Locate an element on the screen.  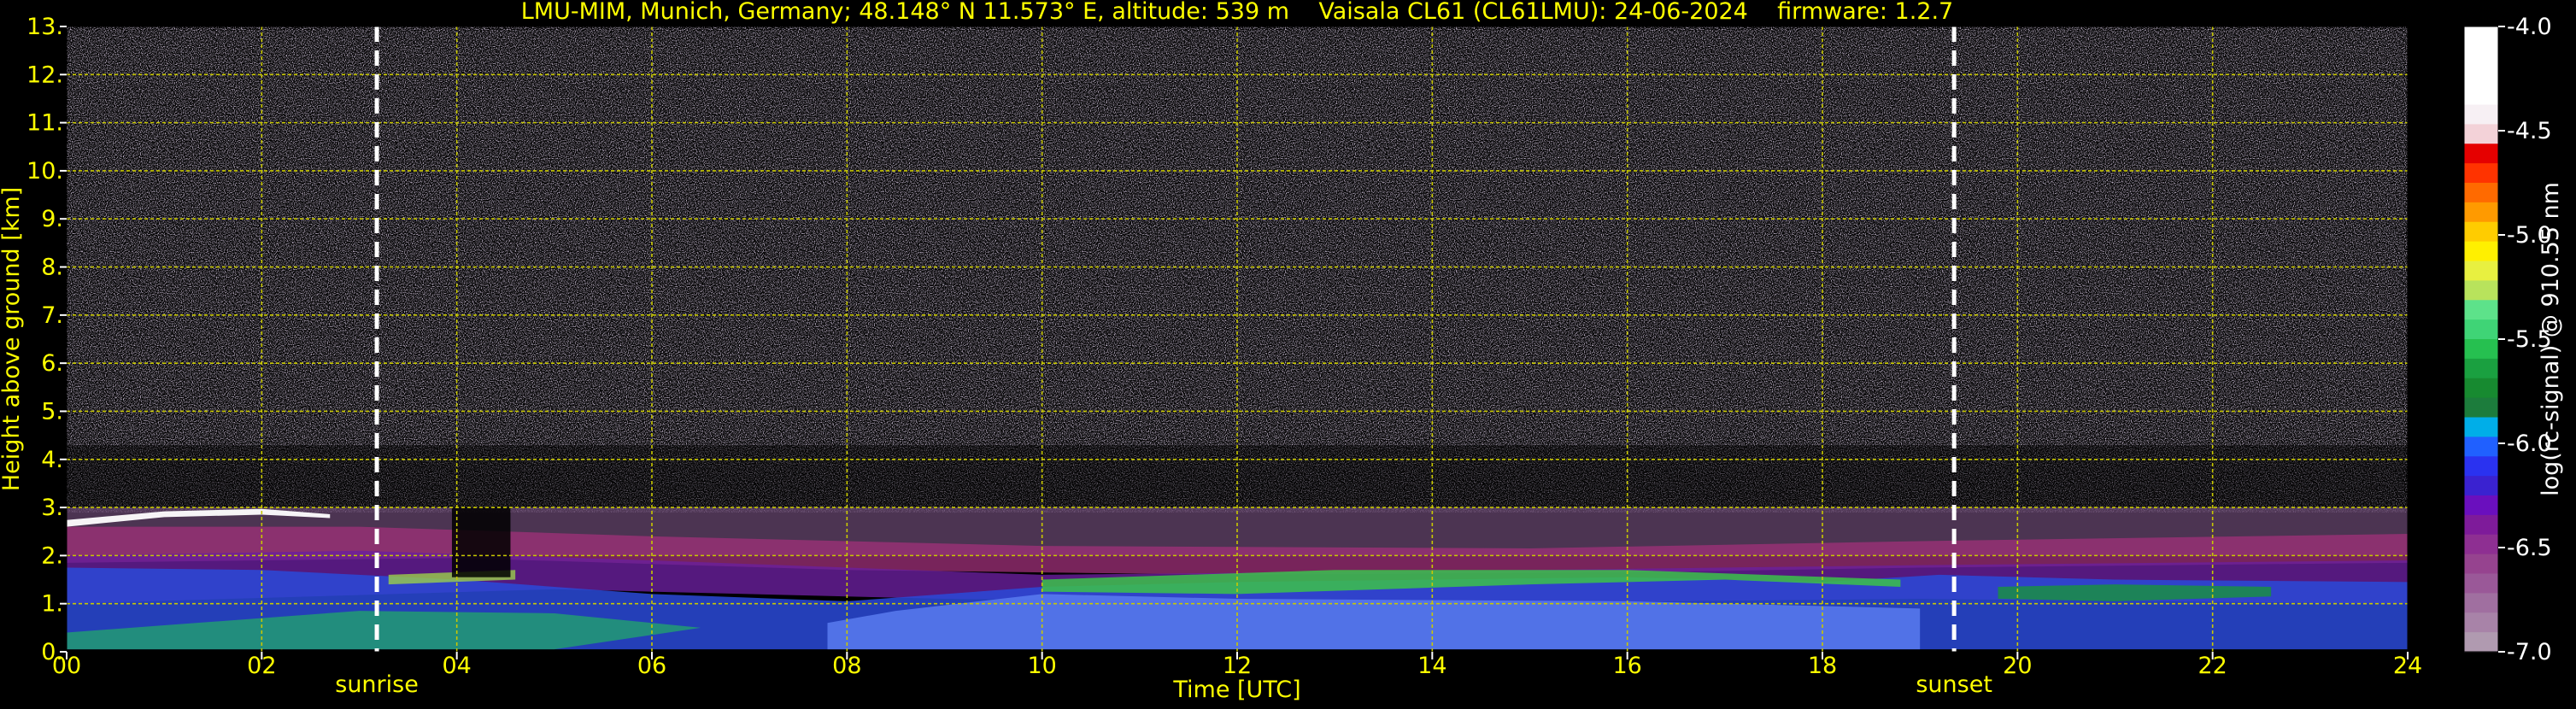
colorbar-tick-label: -7.0 is located at coordinates (2529, 652).